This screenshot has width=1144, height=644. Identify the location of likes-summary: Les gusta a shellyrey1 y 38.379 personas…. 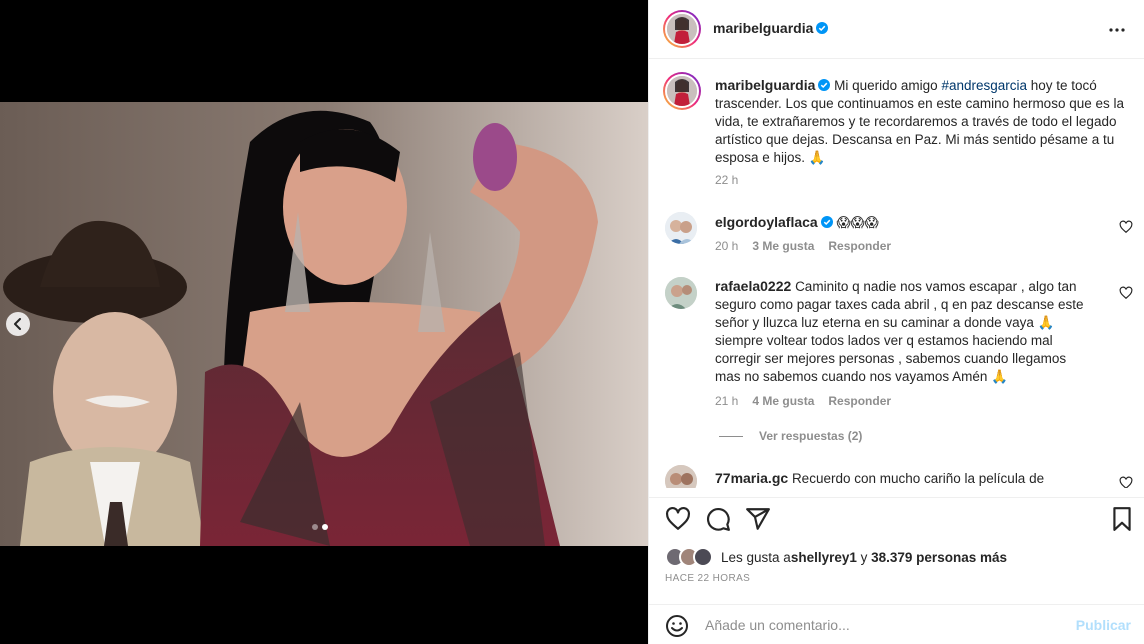
(836, 557).